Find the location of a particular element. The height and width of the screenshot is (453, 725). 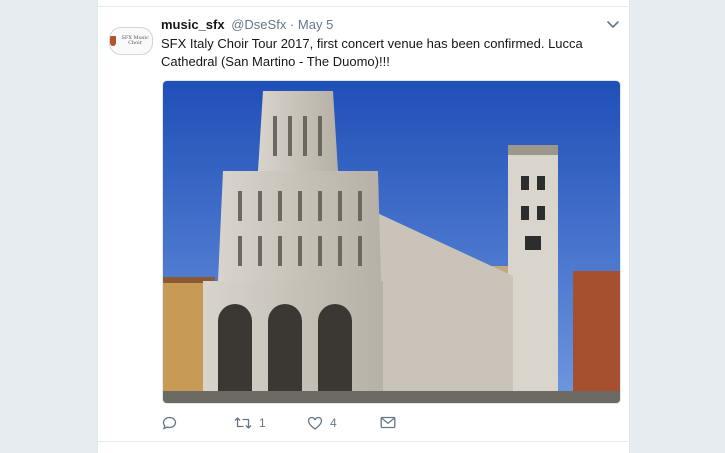

tweet-actions: 1 4 is located at coordinates (392, 426).